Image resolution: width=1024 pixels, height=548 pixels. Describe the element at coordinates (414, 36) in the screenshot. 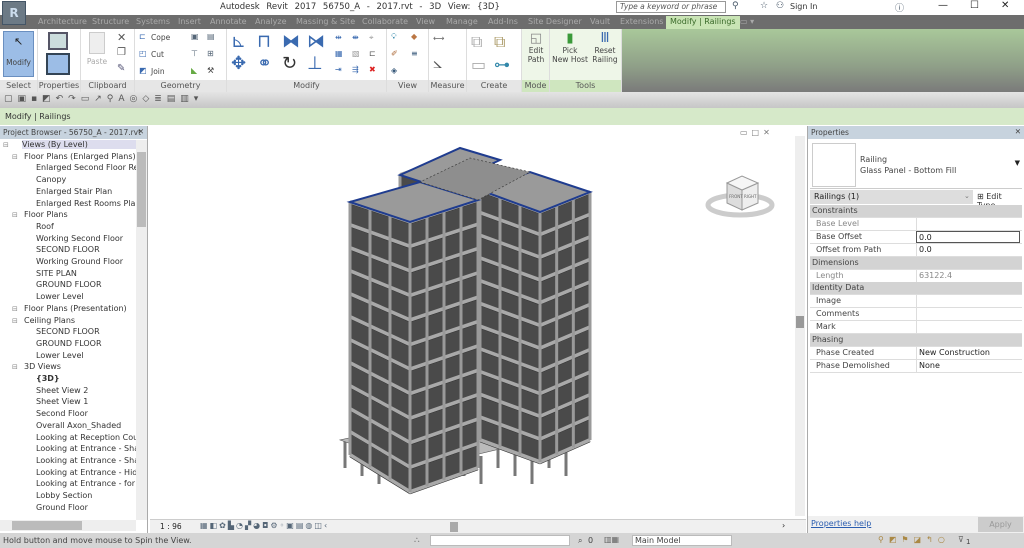

I see `override-icon: ◆` at that location.